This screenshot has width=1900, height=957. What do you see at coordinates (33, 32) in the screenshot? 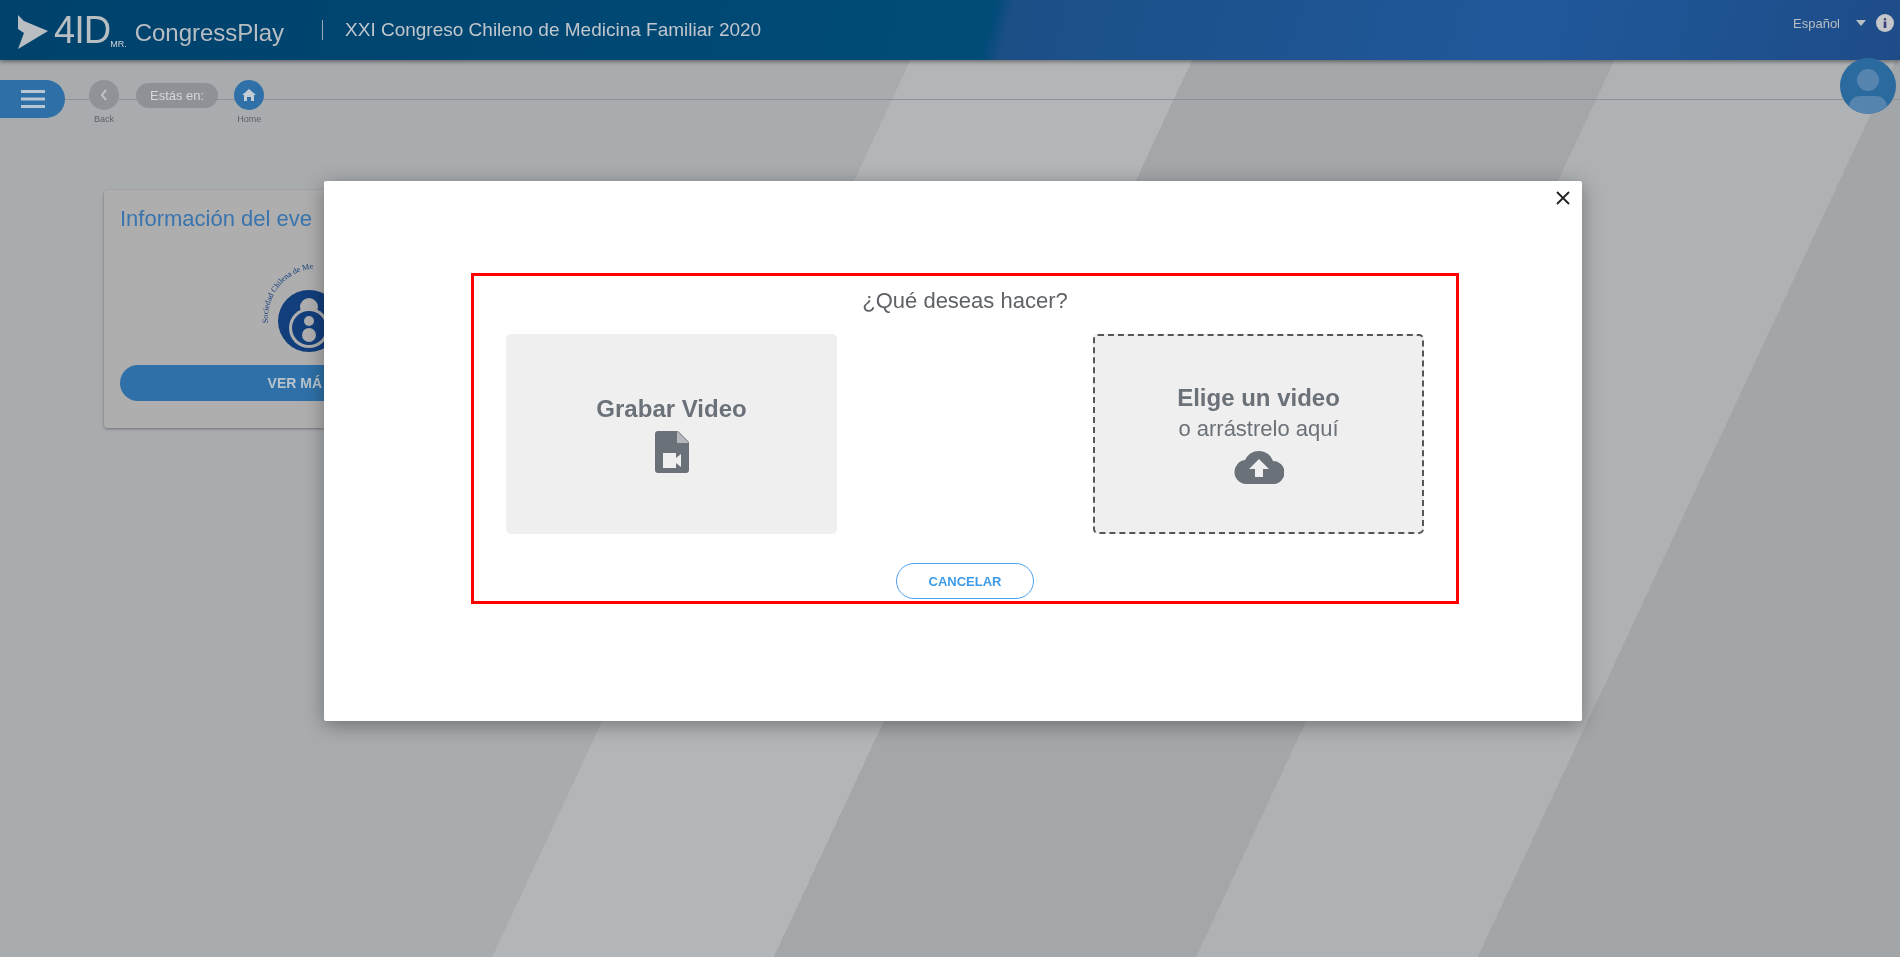
I see `logo-arrow-icon` at bounding box center [33, 32].